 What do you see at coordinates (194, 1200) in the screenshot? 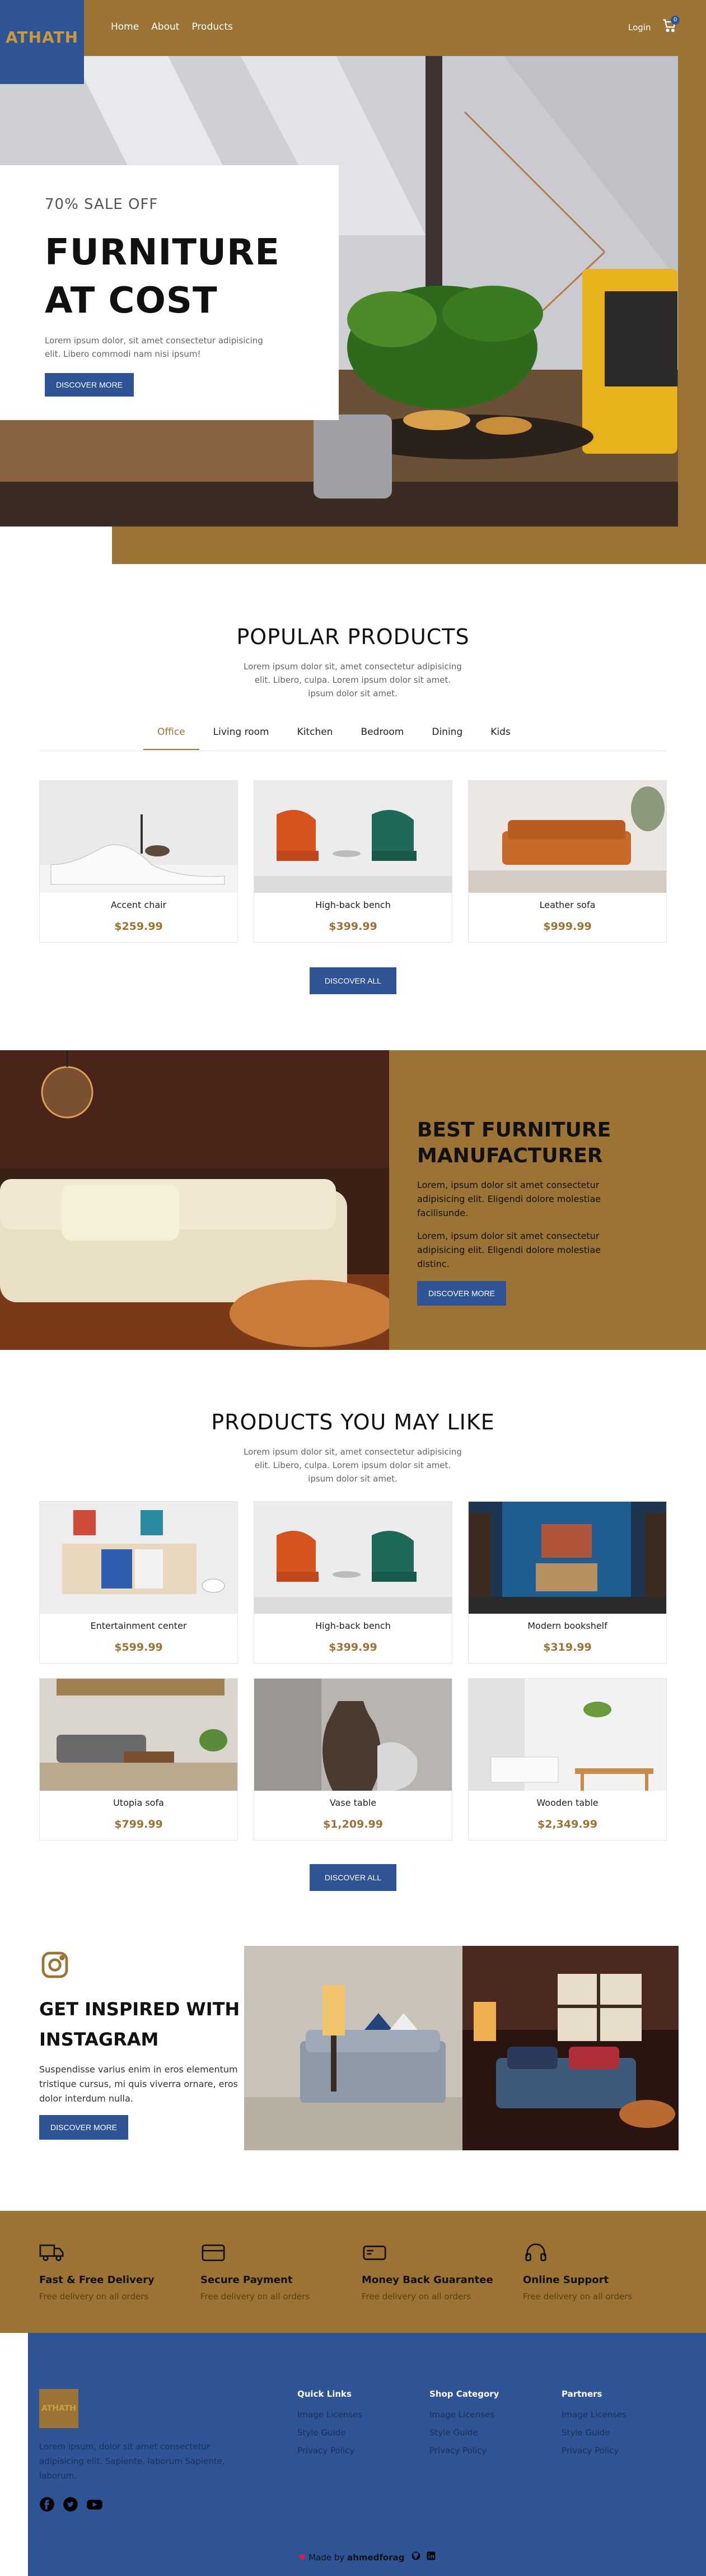
I see `manufacturer-image` at bounding box center [194, 1200].